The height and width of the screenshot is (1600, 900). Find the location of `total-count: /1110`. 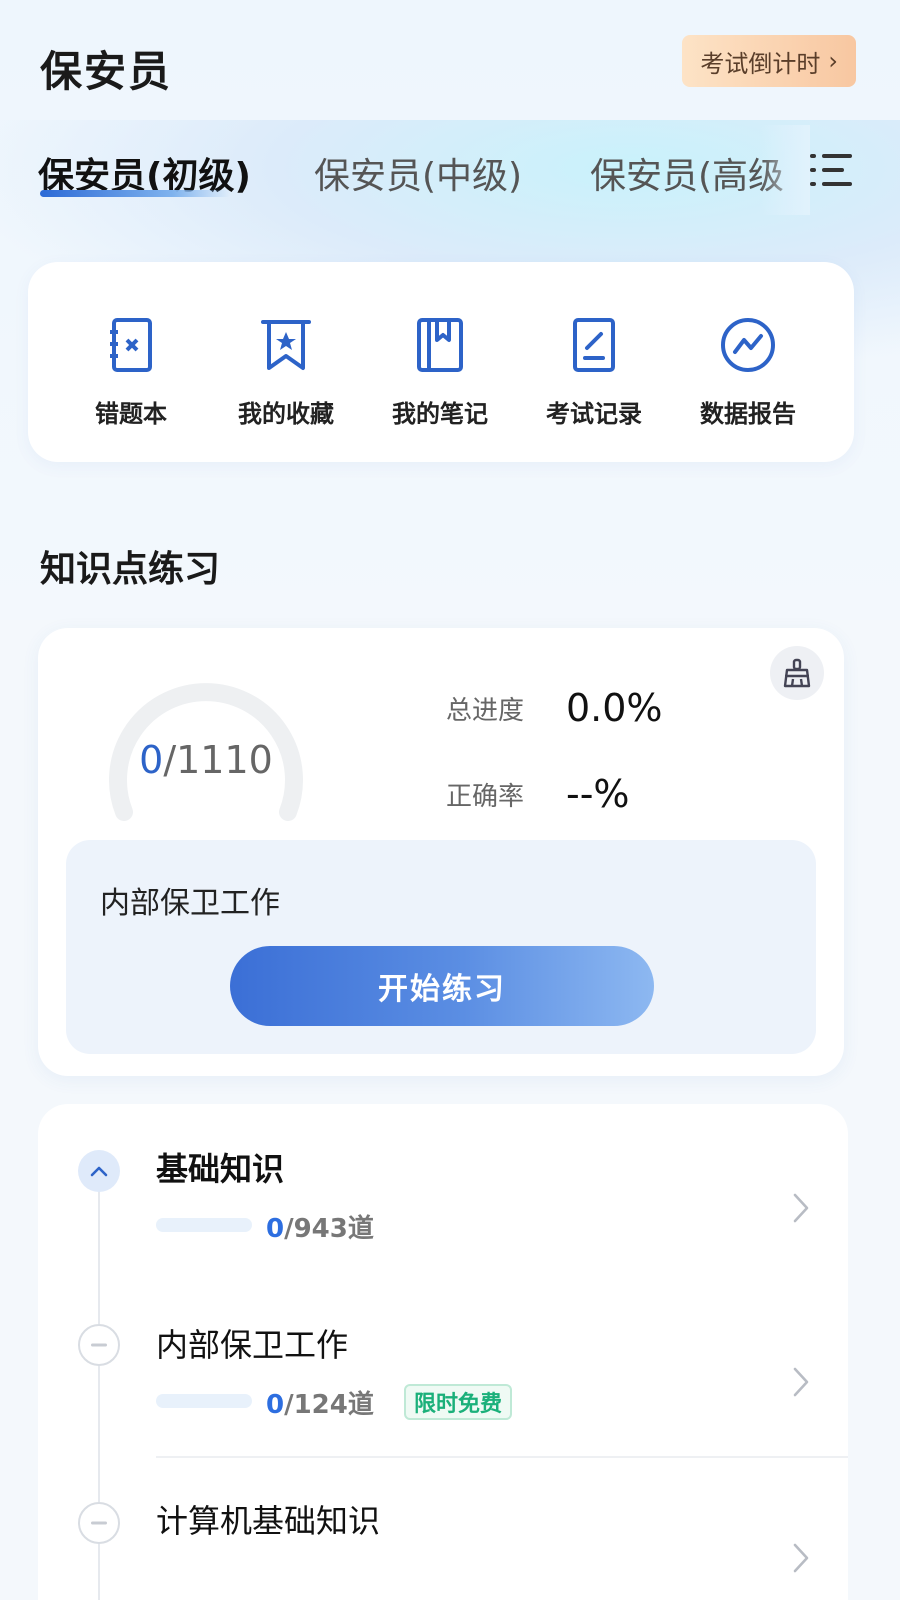

total-count: /1110 is located at coordinates (218, 760).